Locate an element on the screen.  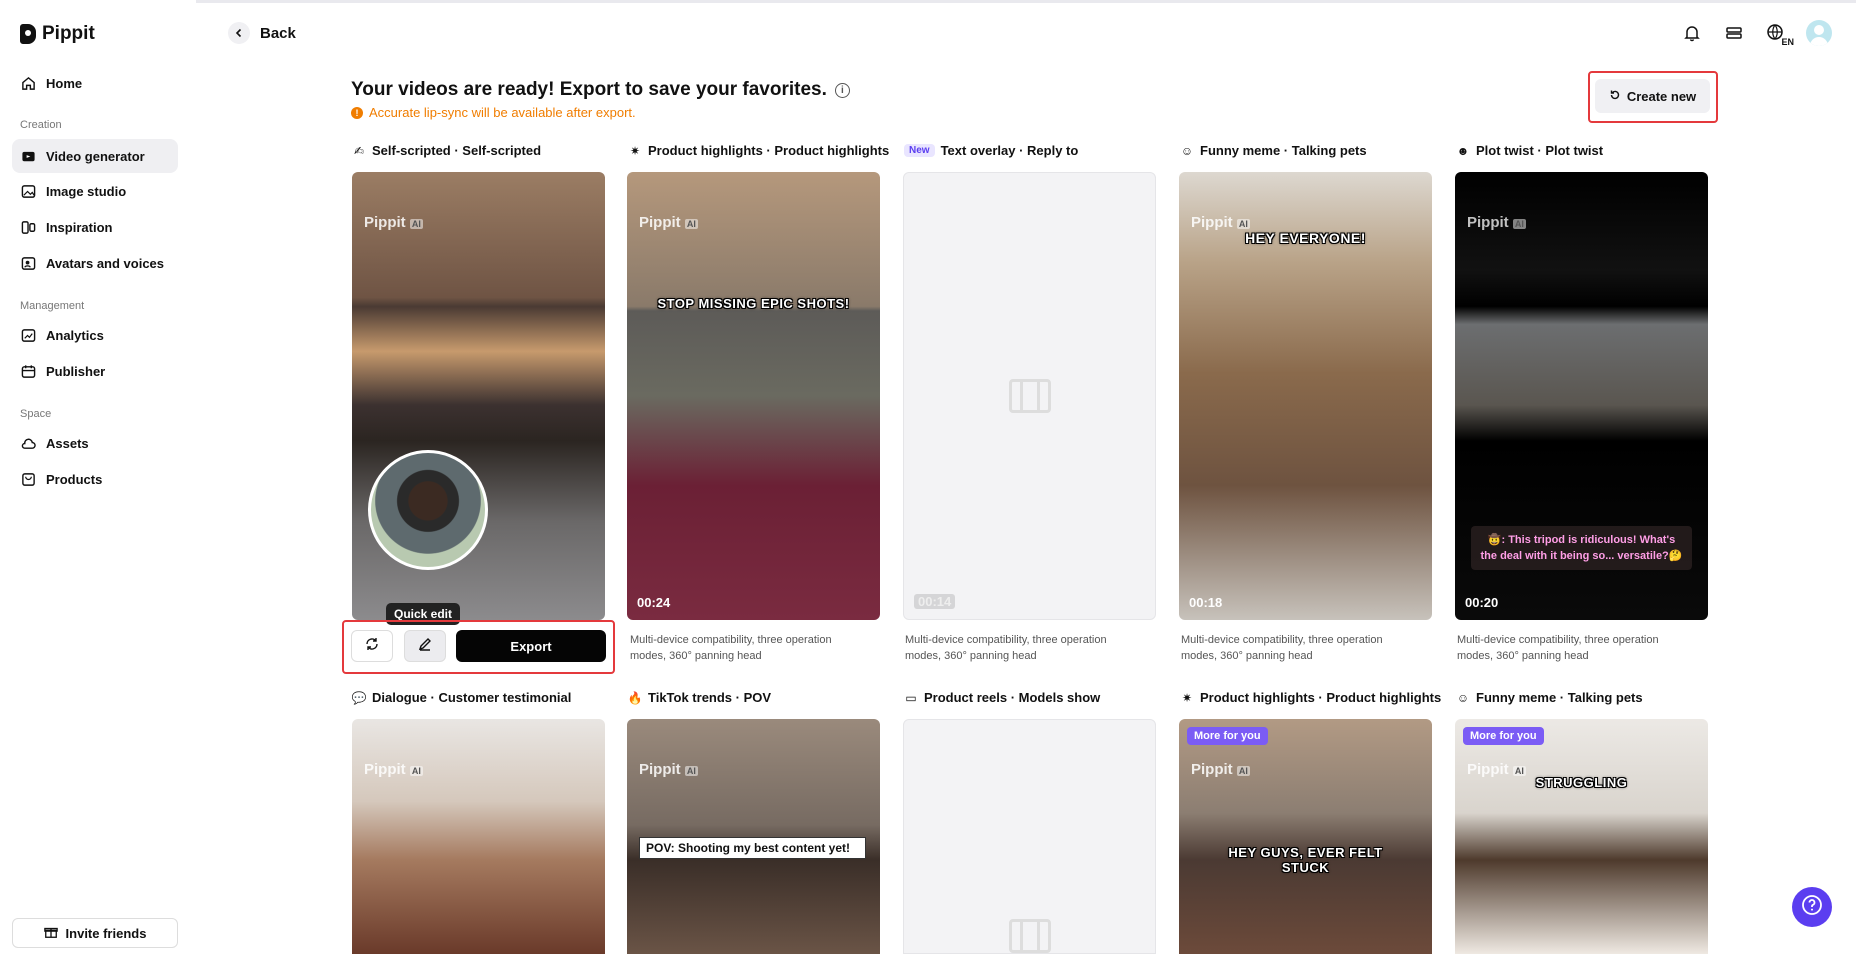
person-icon: ☻ is located at coordinates (1463, 150).